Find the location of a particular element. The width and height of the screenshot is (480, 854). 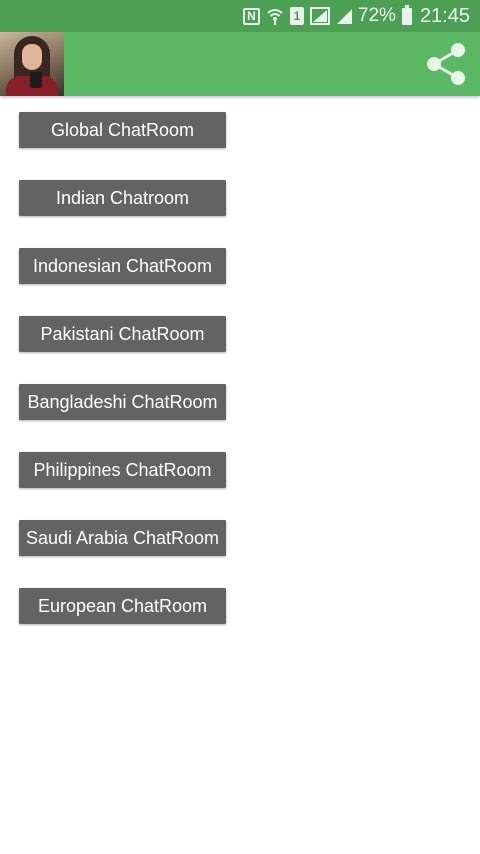

global-chatroom-button: Global ChatRoom is located at coordinates (122, 130).